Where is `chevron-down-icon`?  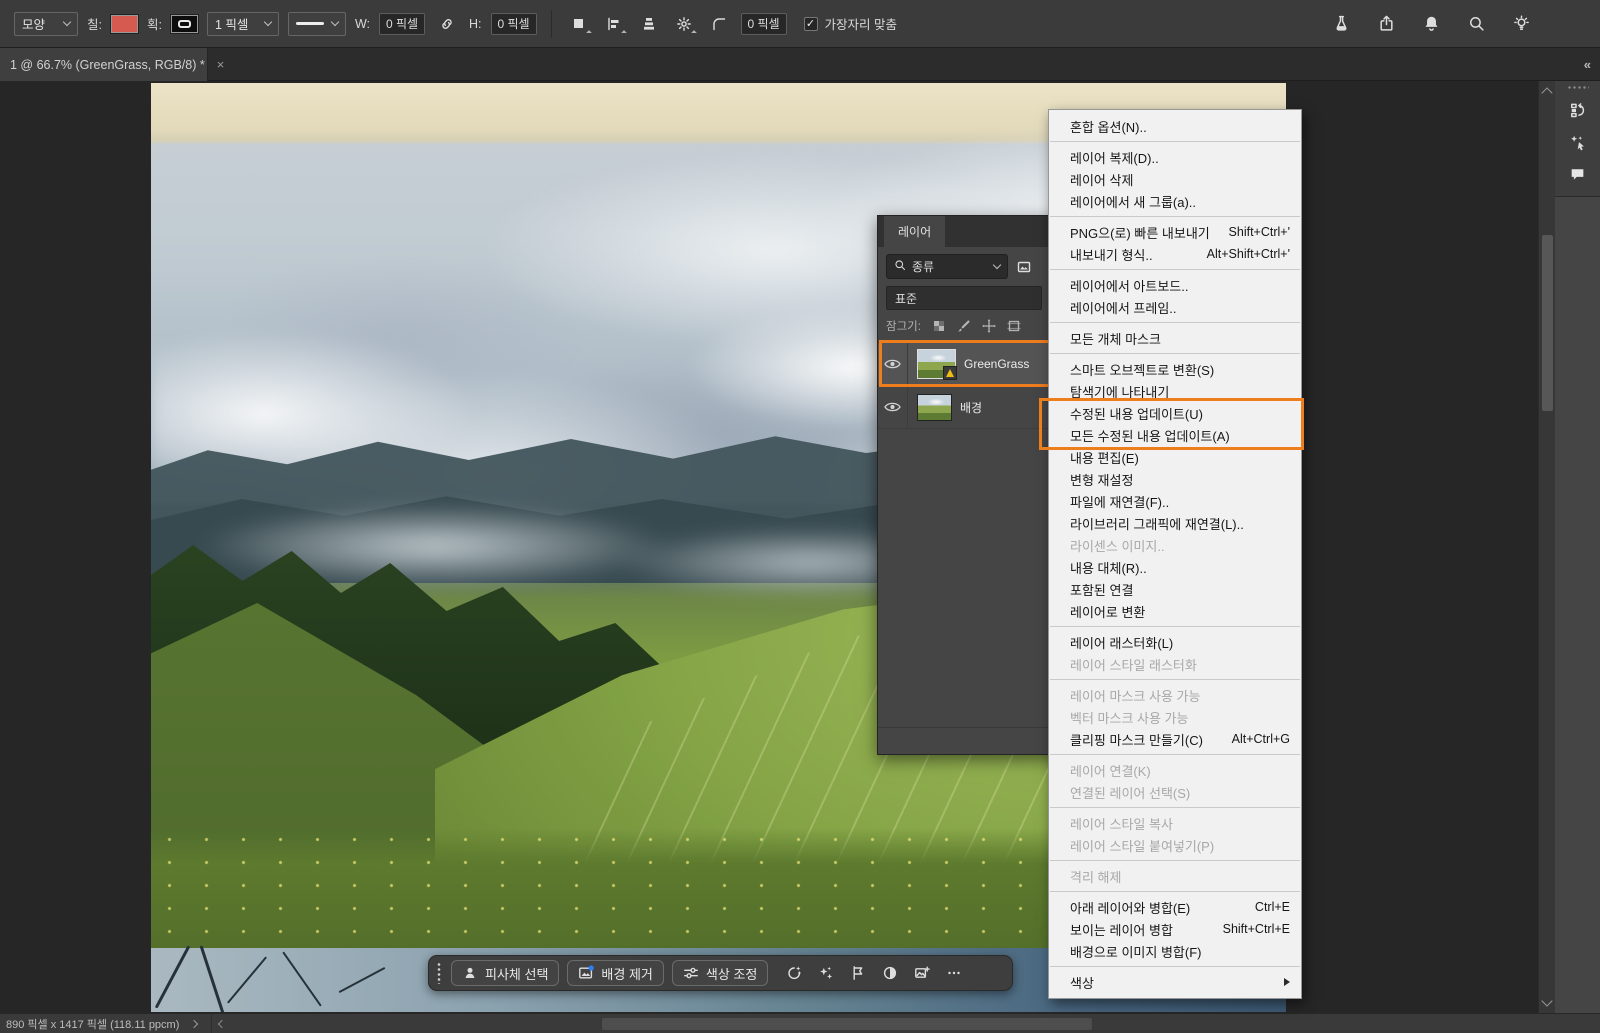 chevron-down-icon is located at coordinates (268, 22).